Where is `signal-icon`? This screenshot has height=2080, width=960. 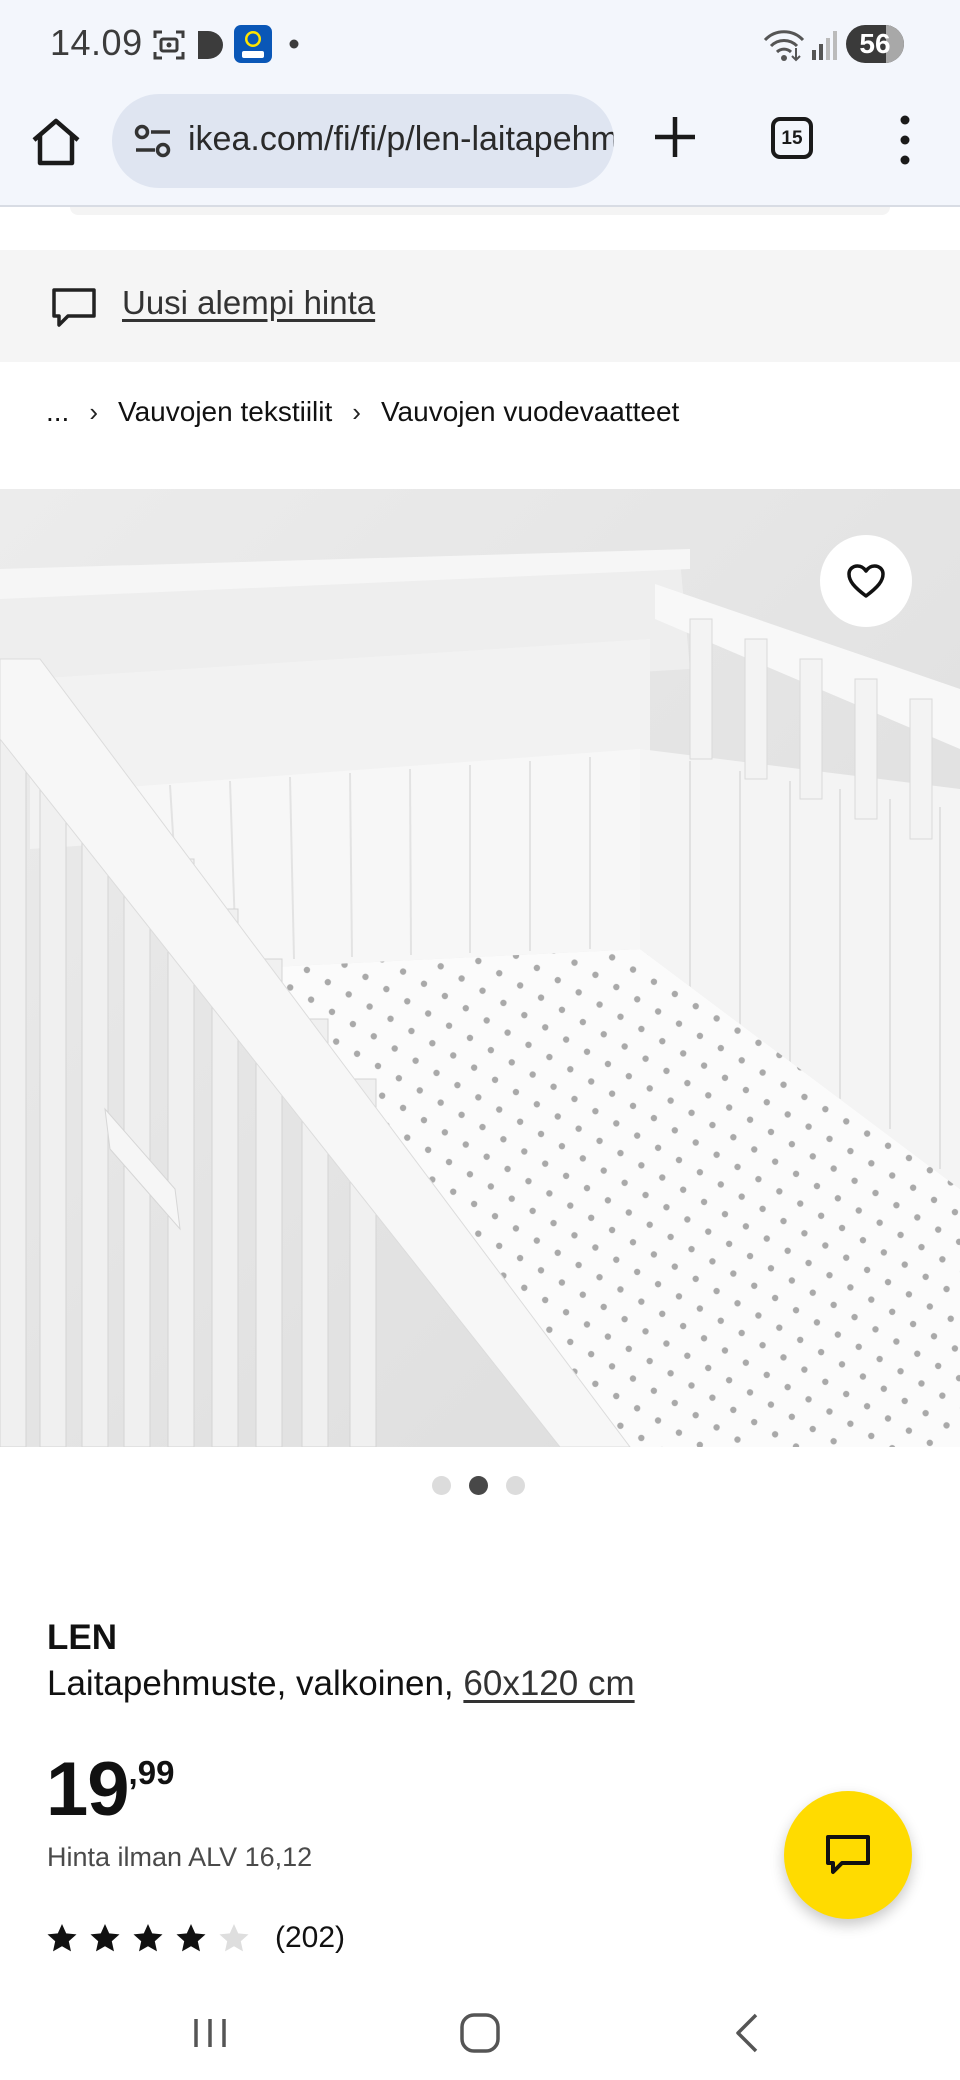 signal-icon is located at coordinates (824, 45).